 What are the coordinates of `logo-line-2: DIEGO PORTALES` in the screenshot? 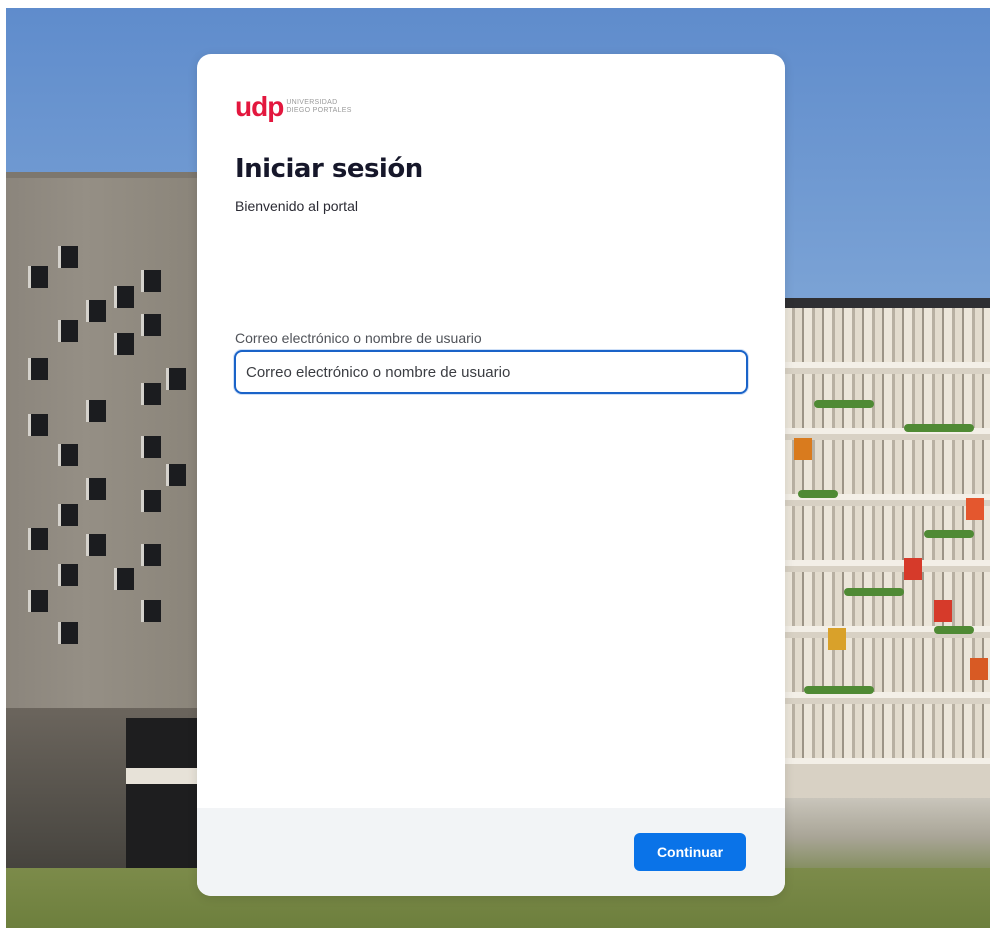 It's located at (319, 110).